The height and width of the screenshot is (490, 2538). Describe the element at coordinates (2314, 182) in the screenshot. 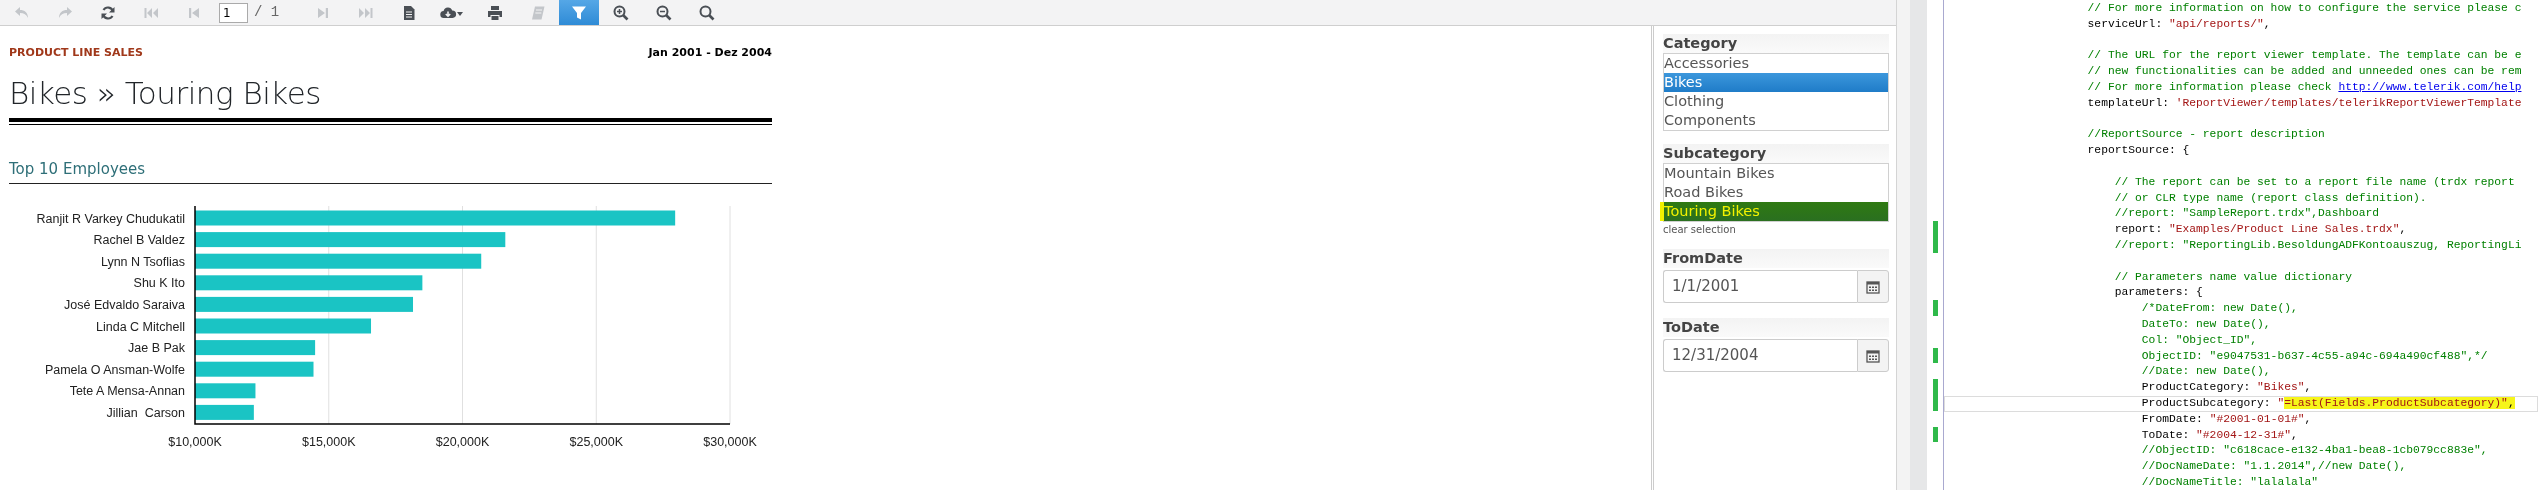

I see `code-line: // The report can be set to a report file name (trdx report` at that location.